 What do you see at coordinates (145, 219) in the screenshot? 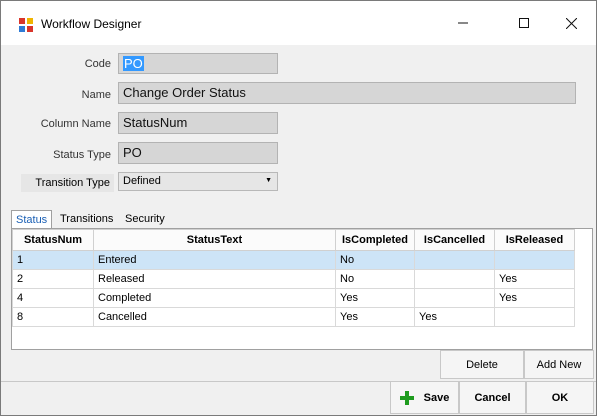
I see `tab-security: Security` at bounding box center [145, 219].